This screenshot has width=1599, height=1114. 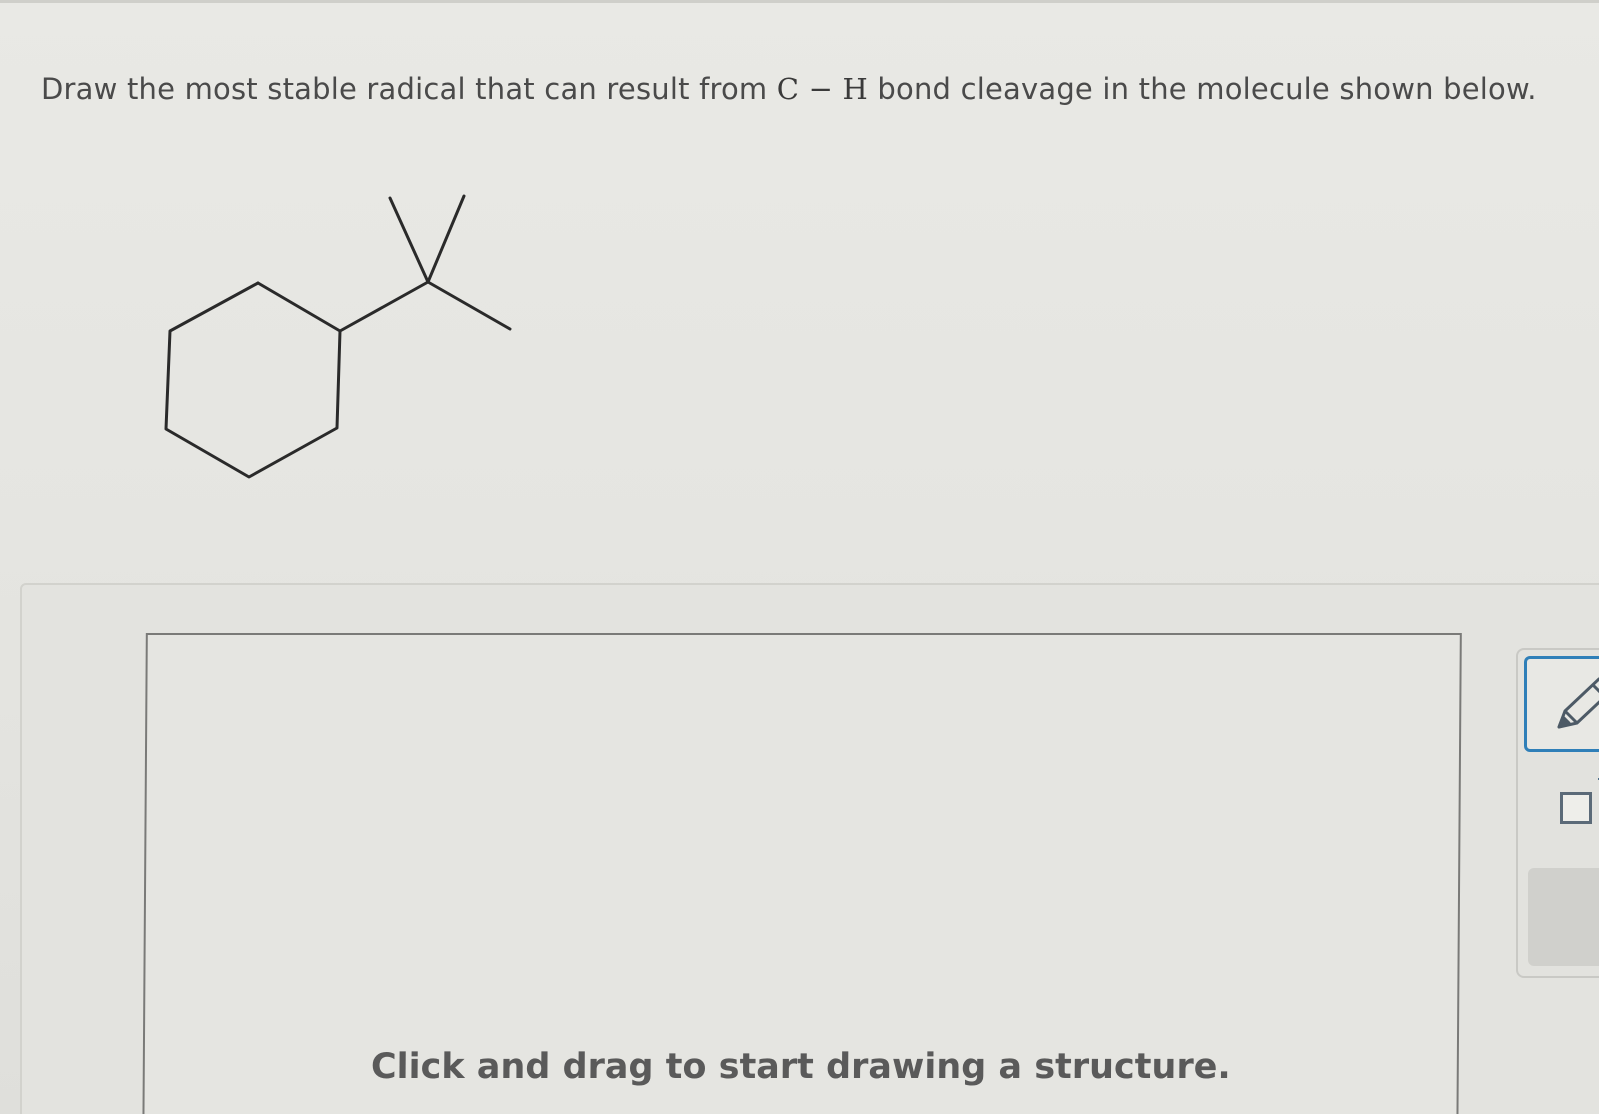 What do you see at coordinates (1563, 917) in the screenshot?
I see `tool-button-disabled` at bounding box center [1563, 917].